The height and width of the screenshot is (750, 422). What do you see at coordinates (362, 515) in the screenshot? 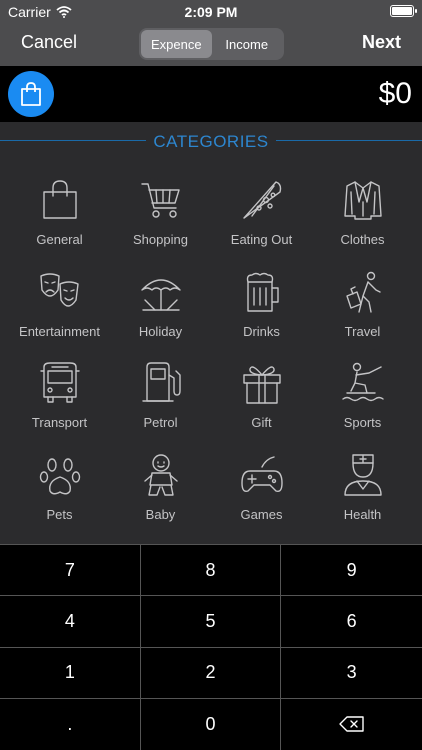
I see `category-label: Health` at bounding box center [362, 515].